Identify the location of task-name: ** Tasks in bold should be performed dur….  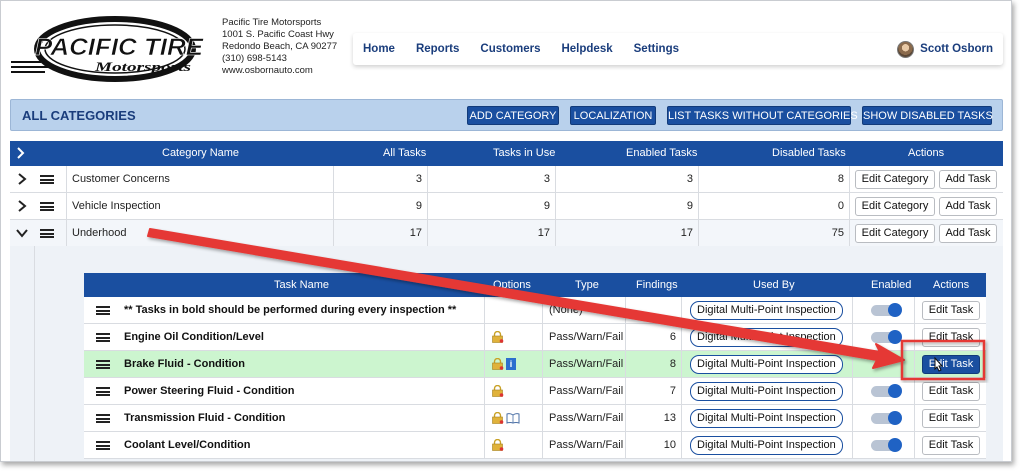
(284, 310).